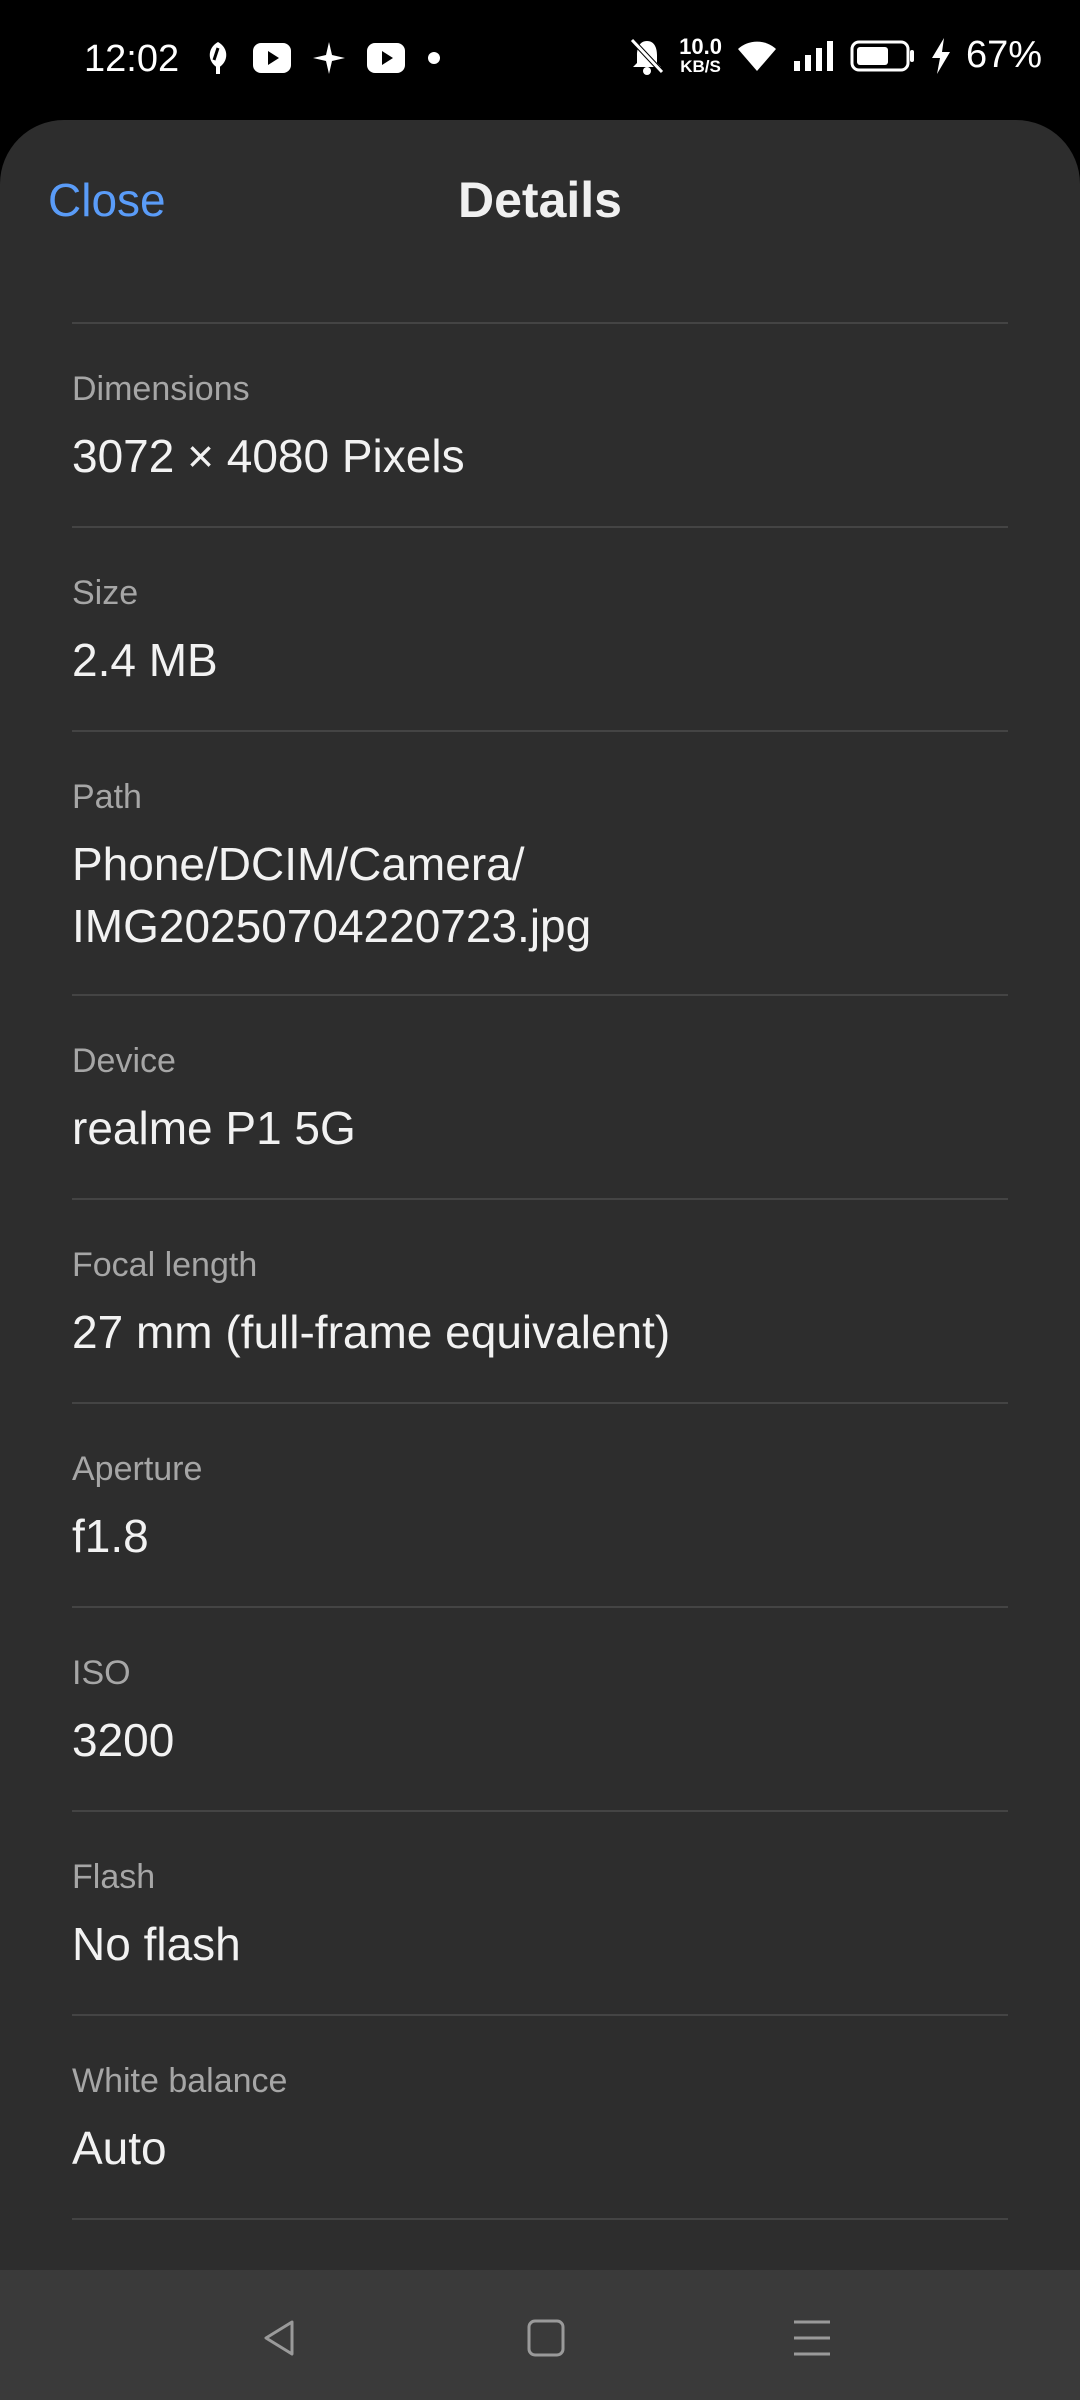 This screenshot has width=1080, height=2400. I want to click on battery-percent: 67%, so click(1003, 55).